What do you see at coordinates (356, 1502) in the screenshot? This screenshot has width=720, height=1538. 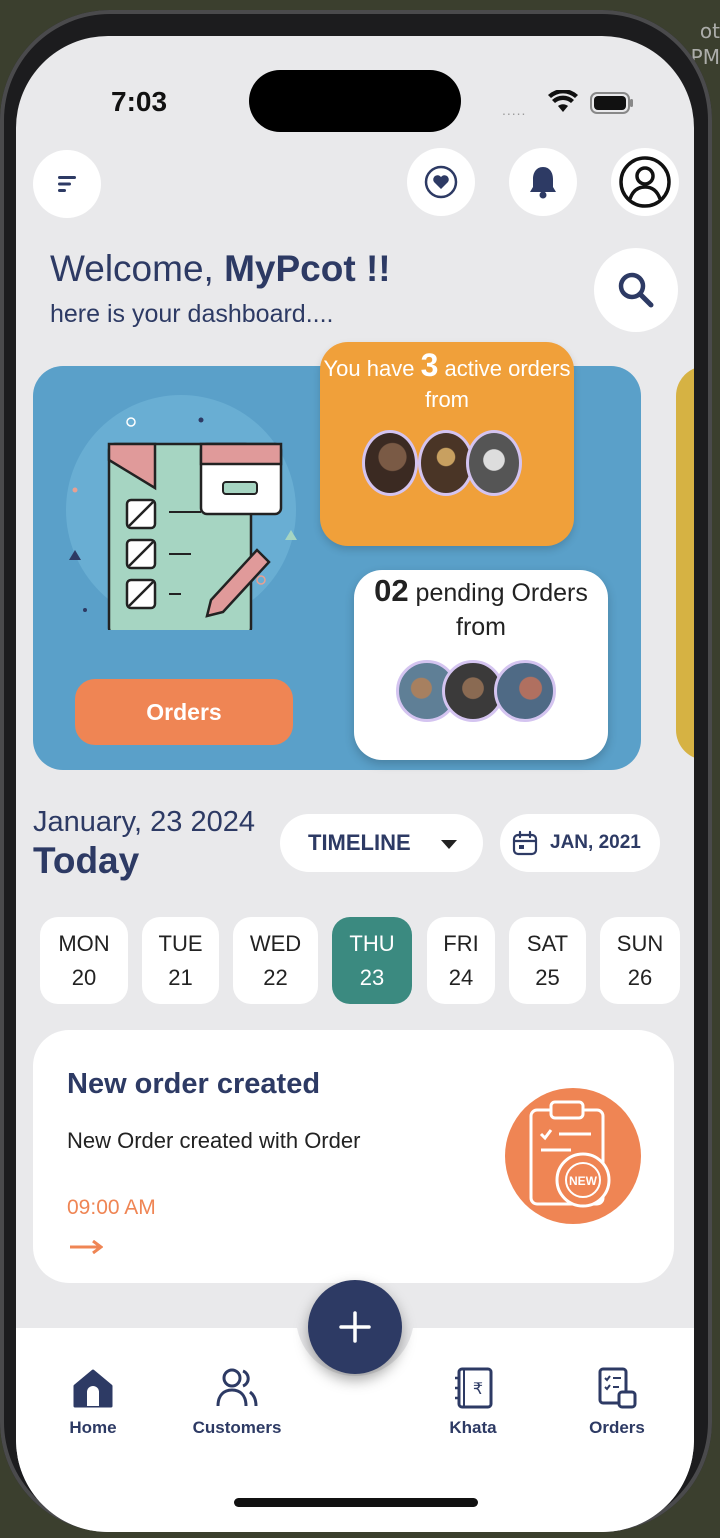 I see `home-indicator` at bounding box center [356, 1502].